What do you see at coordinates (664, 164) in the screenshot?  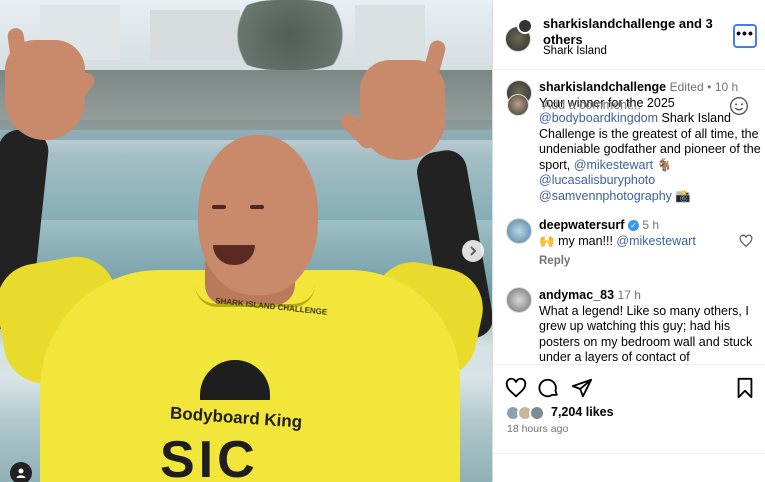 I see `goat-emoji: 🐐` at bounding box center [664, 164].